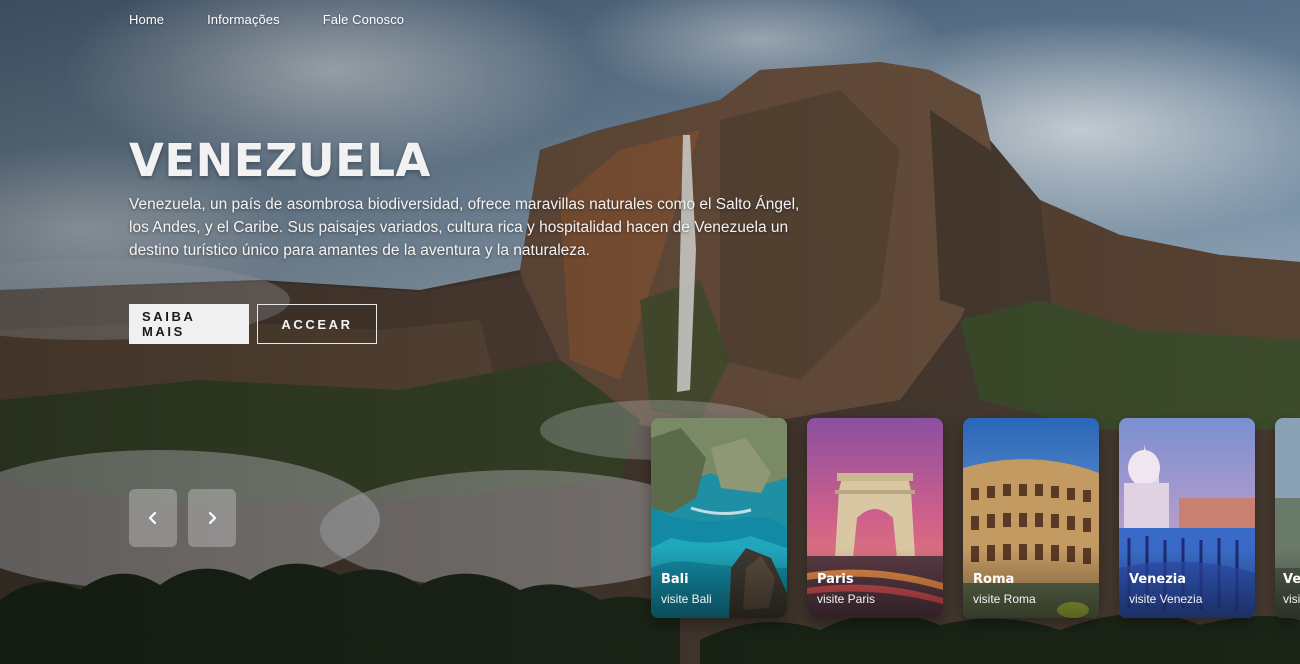  I want to click on slider-controls, so click(182, 518).